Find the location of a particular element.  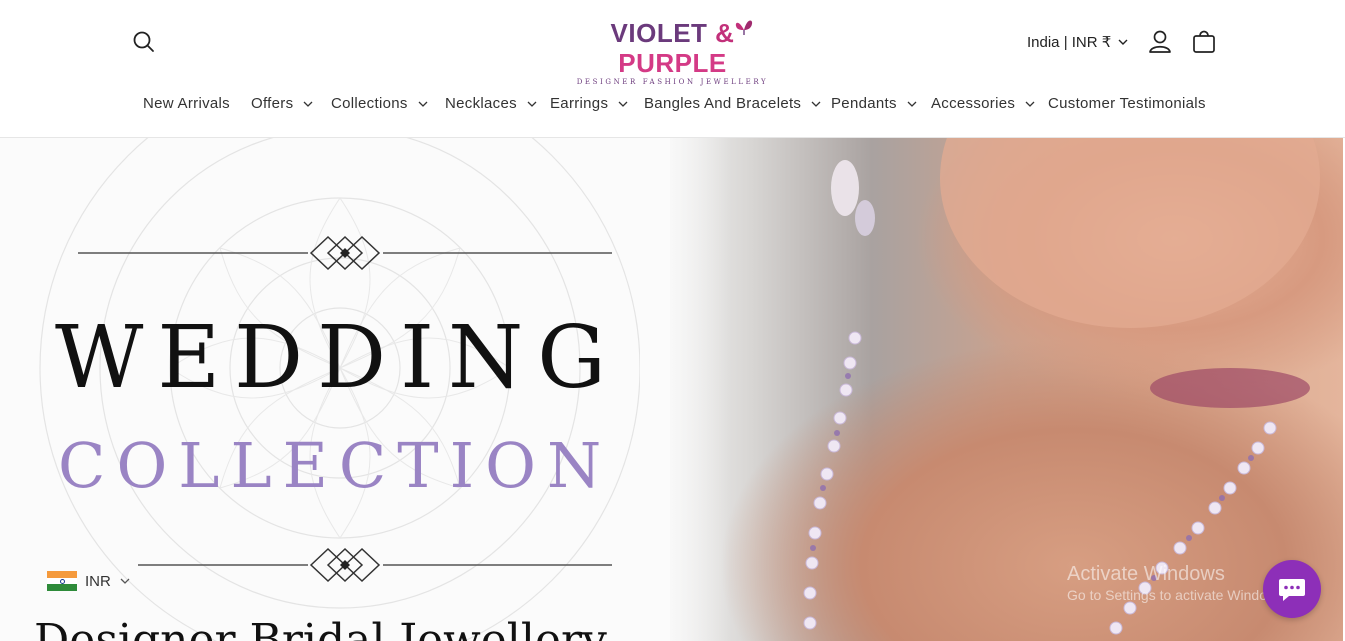

nav-item-offers: Offers is located at coordinates (282, 104).